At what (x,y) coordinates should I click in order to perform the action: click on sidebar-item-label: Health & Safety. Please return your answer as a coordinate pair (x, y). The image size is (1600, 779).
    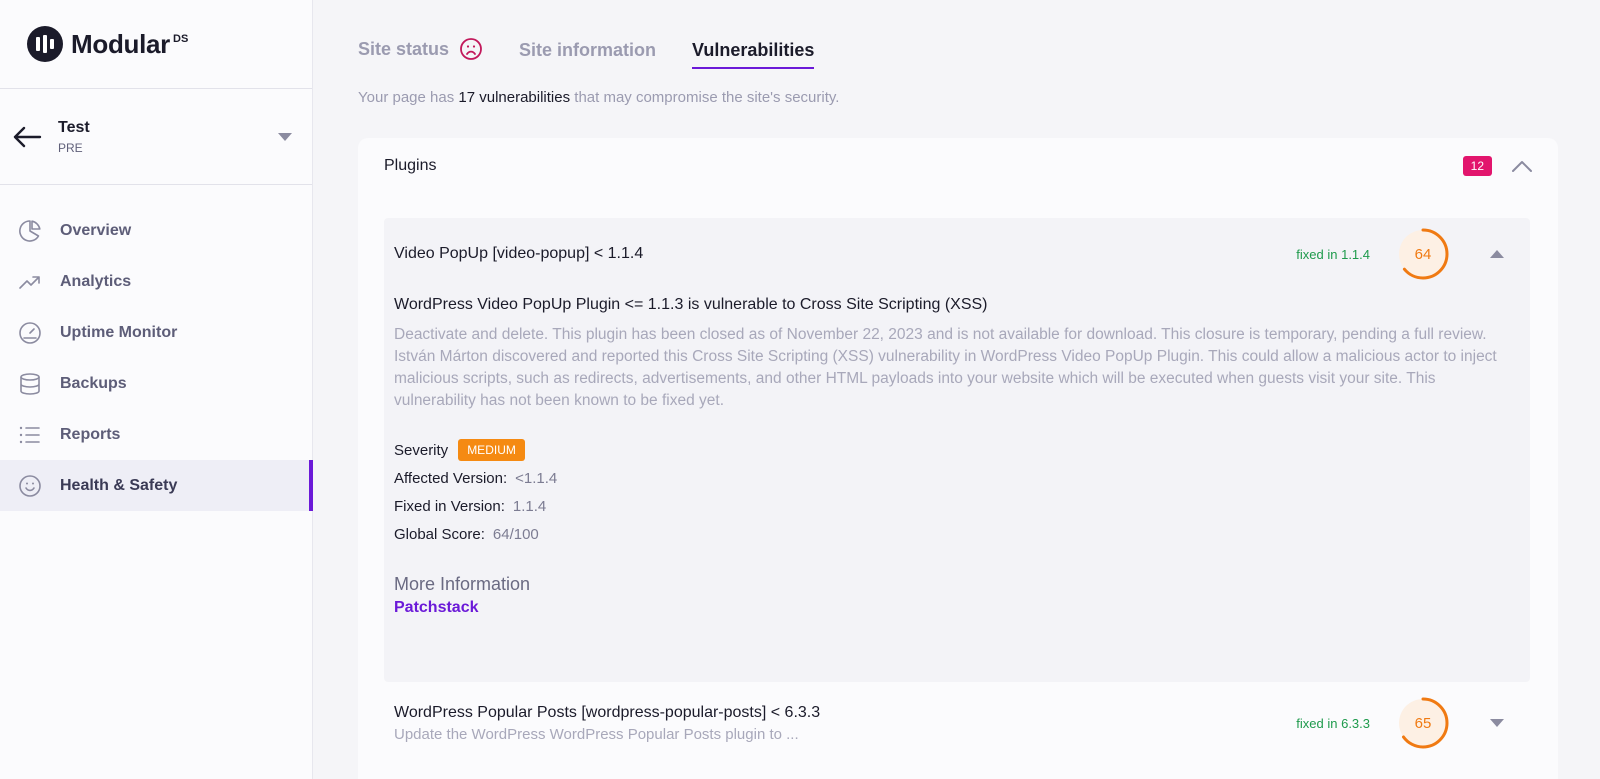
    Looking at the image, I should click on (119, 485).